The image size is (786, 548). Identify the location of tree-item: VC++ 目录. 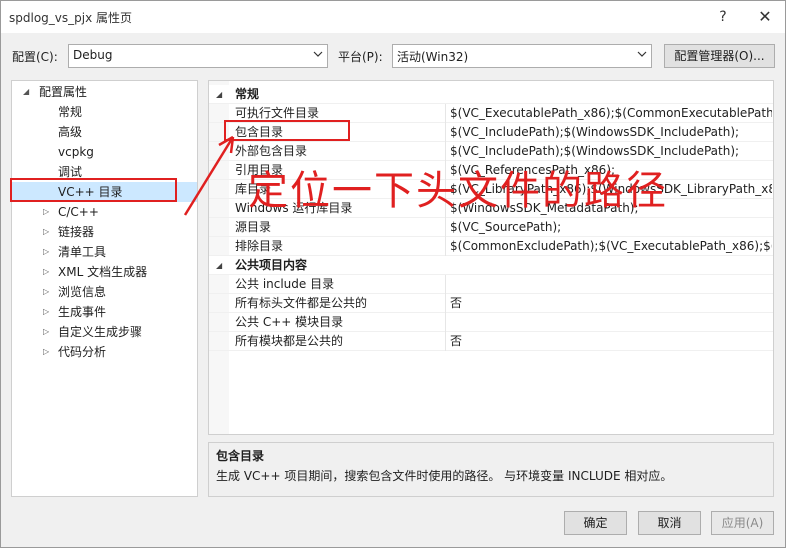
(104, 192).